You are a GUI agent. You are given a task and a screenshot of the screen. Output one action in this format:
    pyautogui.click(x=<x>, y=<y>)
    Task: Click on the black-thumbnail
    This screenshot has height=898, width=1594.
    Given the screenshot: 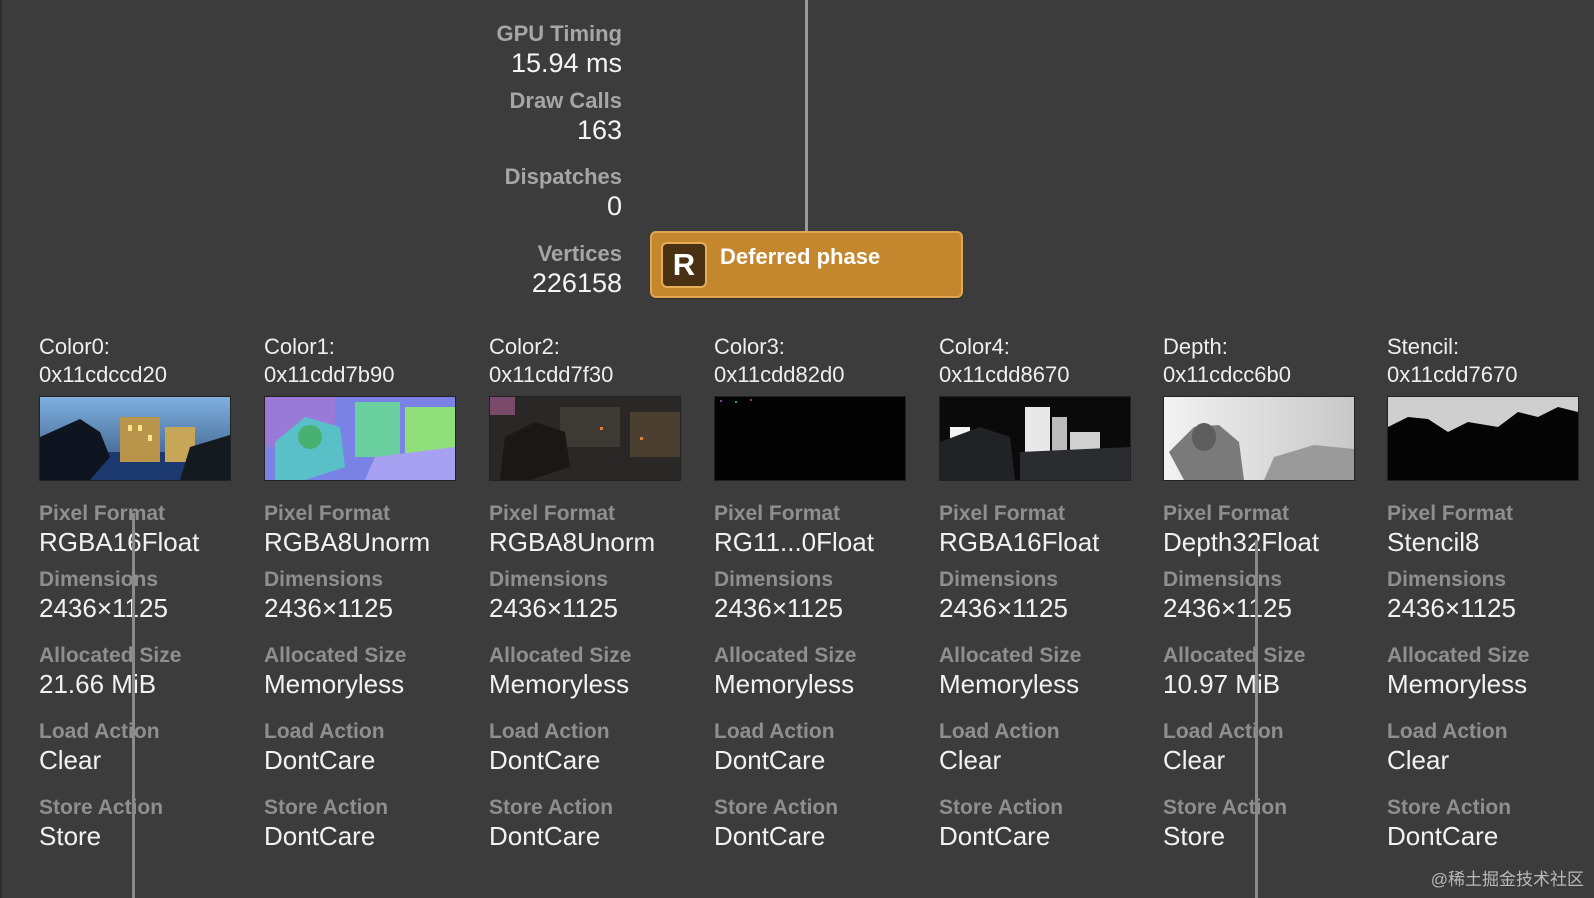 What is the action you would take?
    pyautogui.click(x=810, y=438)
    